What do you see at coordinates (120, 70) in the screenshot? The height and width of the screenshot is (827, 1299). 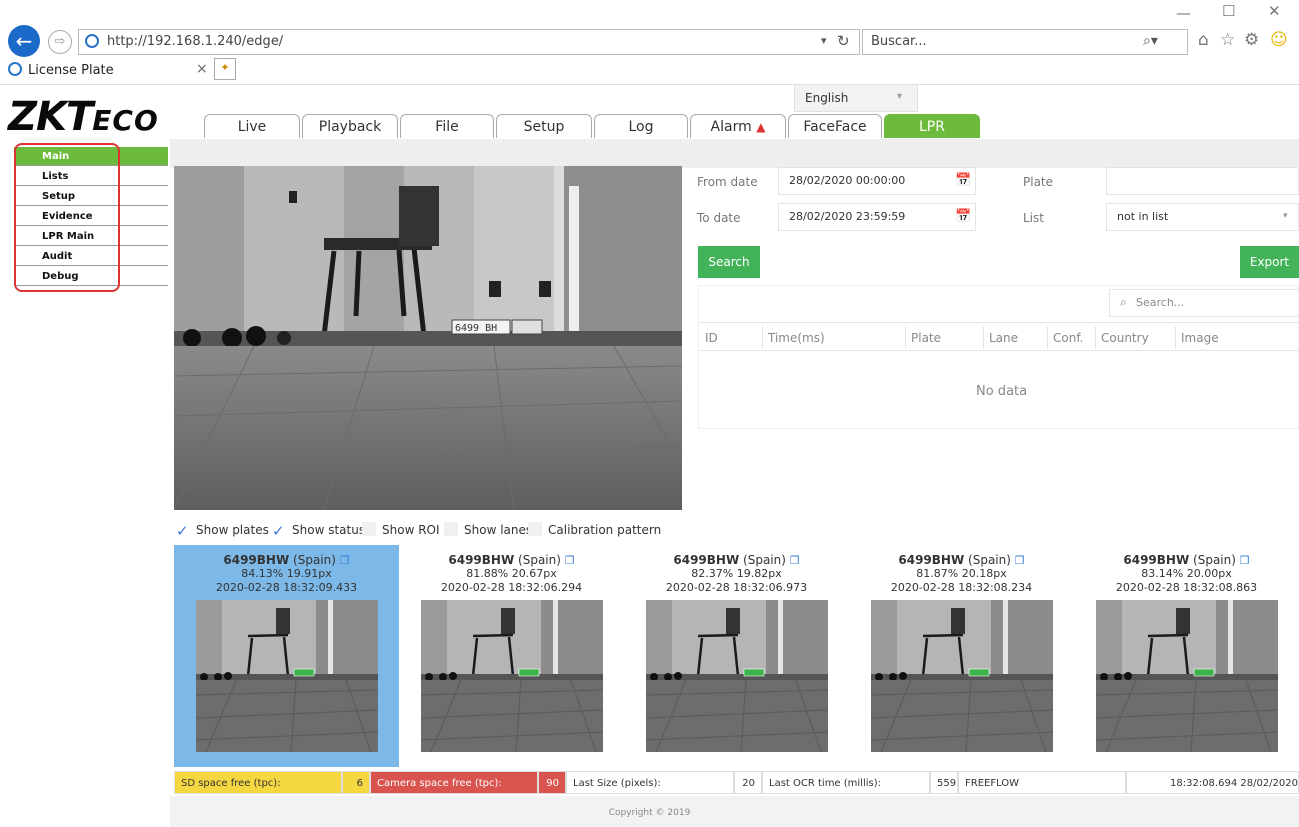 I see `browser-tab: License Plate × ✦` at bounding box center [120, 70].